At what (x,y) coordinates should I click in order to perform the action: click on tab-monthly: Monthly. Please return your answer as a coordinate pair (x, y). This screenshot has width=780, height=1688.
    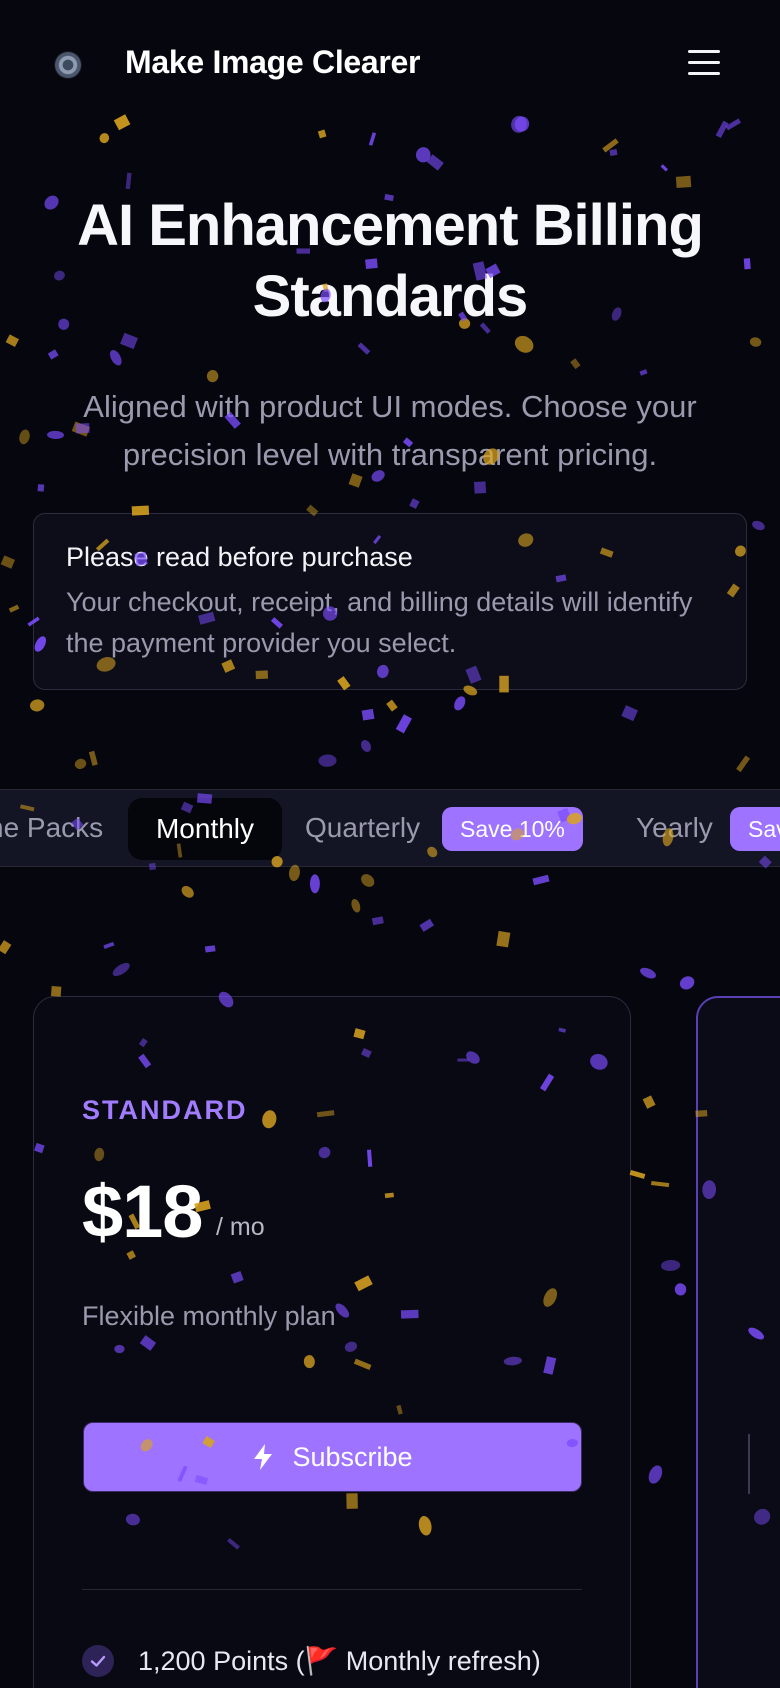
    Looking at the image, I should click on (205, 829).